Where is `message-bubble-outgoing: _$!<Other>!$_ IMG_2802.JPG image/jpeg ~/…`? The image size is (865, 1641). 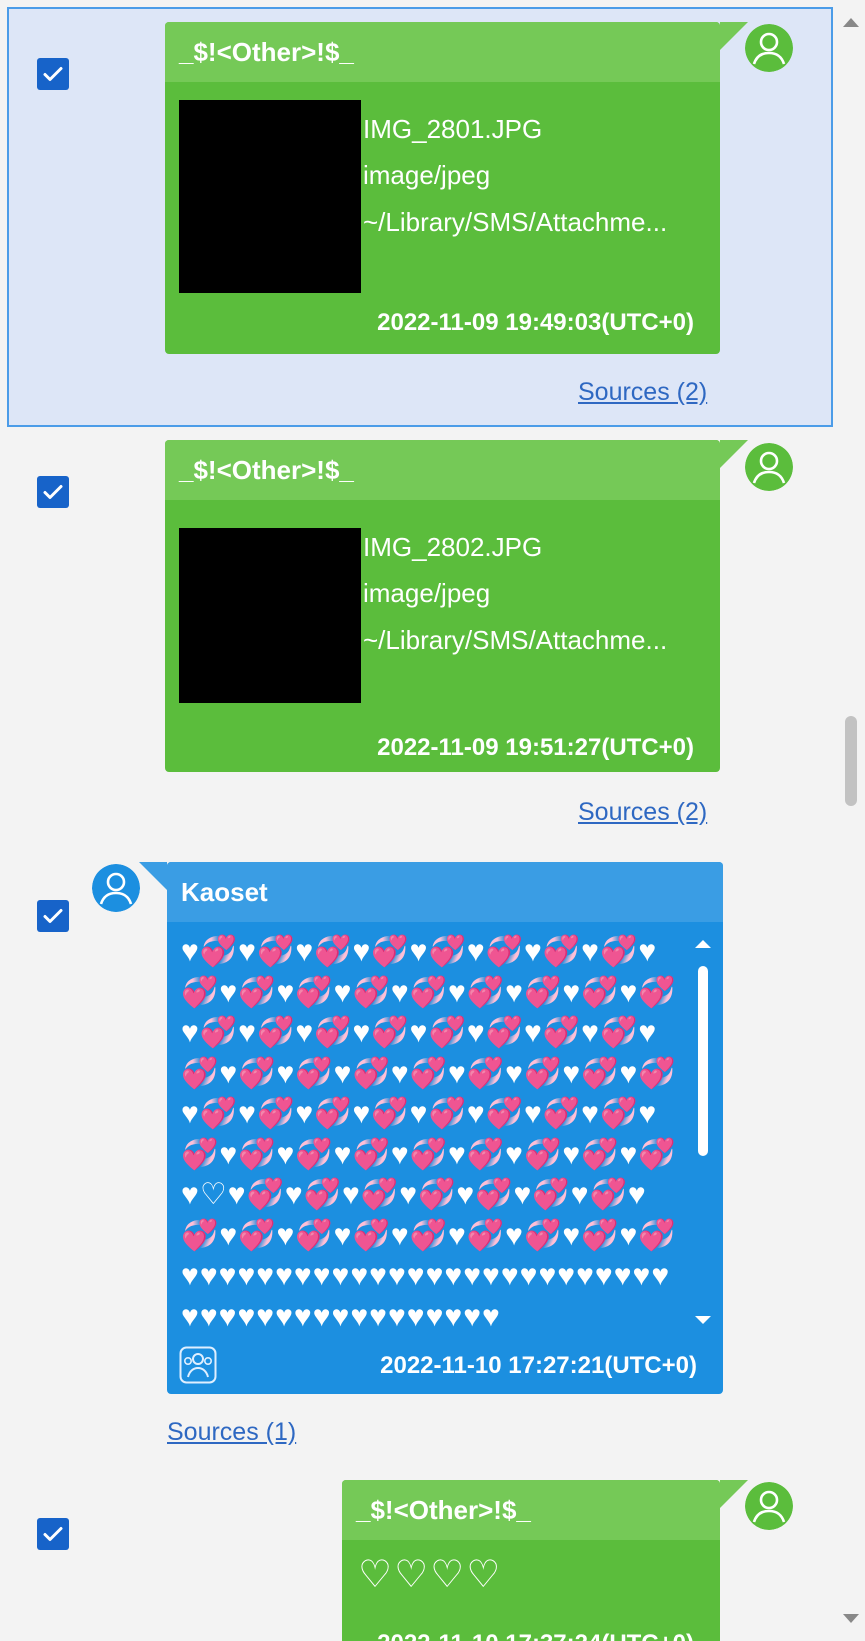 message-bubble-outgoing: _$!<Other>!$_ IMG_2802.JPG image/jpeg ~/… is located at coordinates (456, 606).